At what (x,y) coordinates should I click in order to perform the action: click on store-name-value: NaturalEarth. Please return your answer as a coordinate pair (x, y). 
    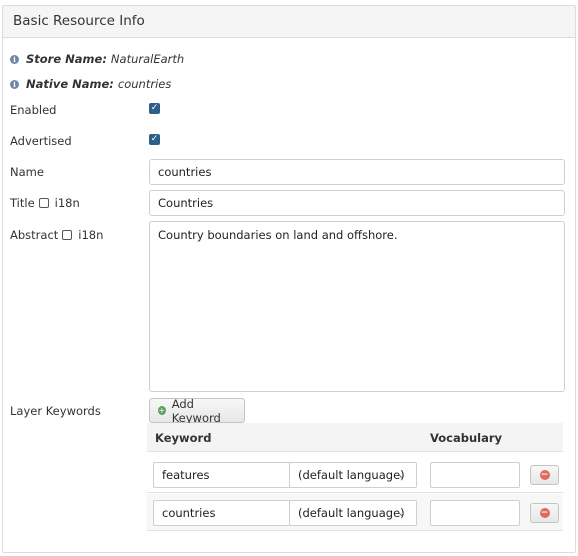
    Looking at the image, I should click on (147, 59).